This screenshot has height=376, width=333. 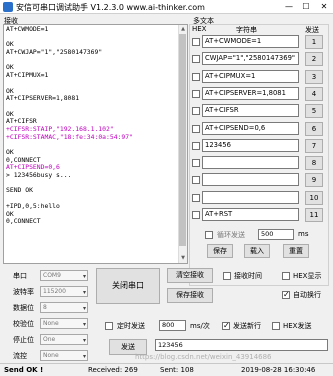 I want to click on auto-newline-checkbox, so click(x=286, y=294).